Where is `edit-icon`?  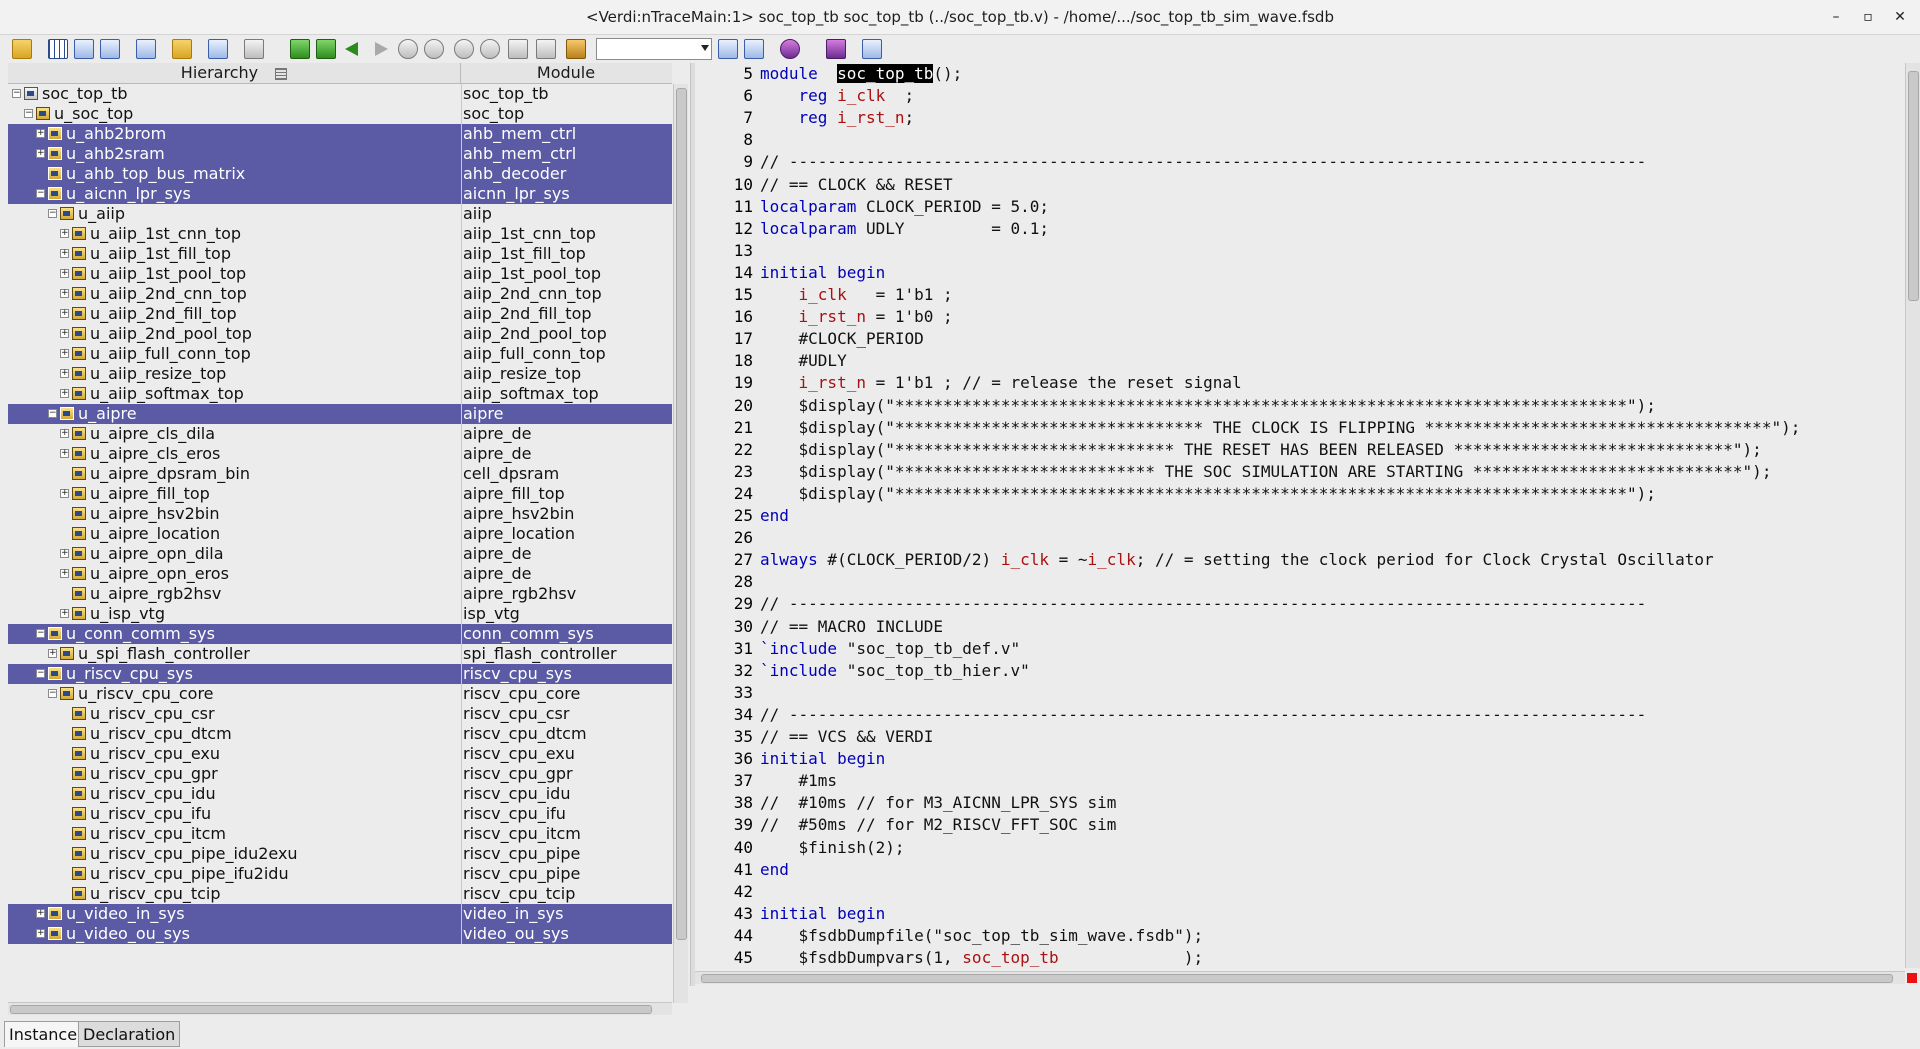
edit-icon is located at coordinates (218, 49).